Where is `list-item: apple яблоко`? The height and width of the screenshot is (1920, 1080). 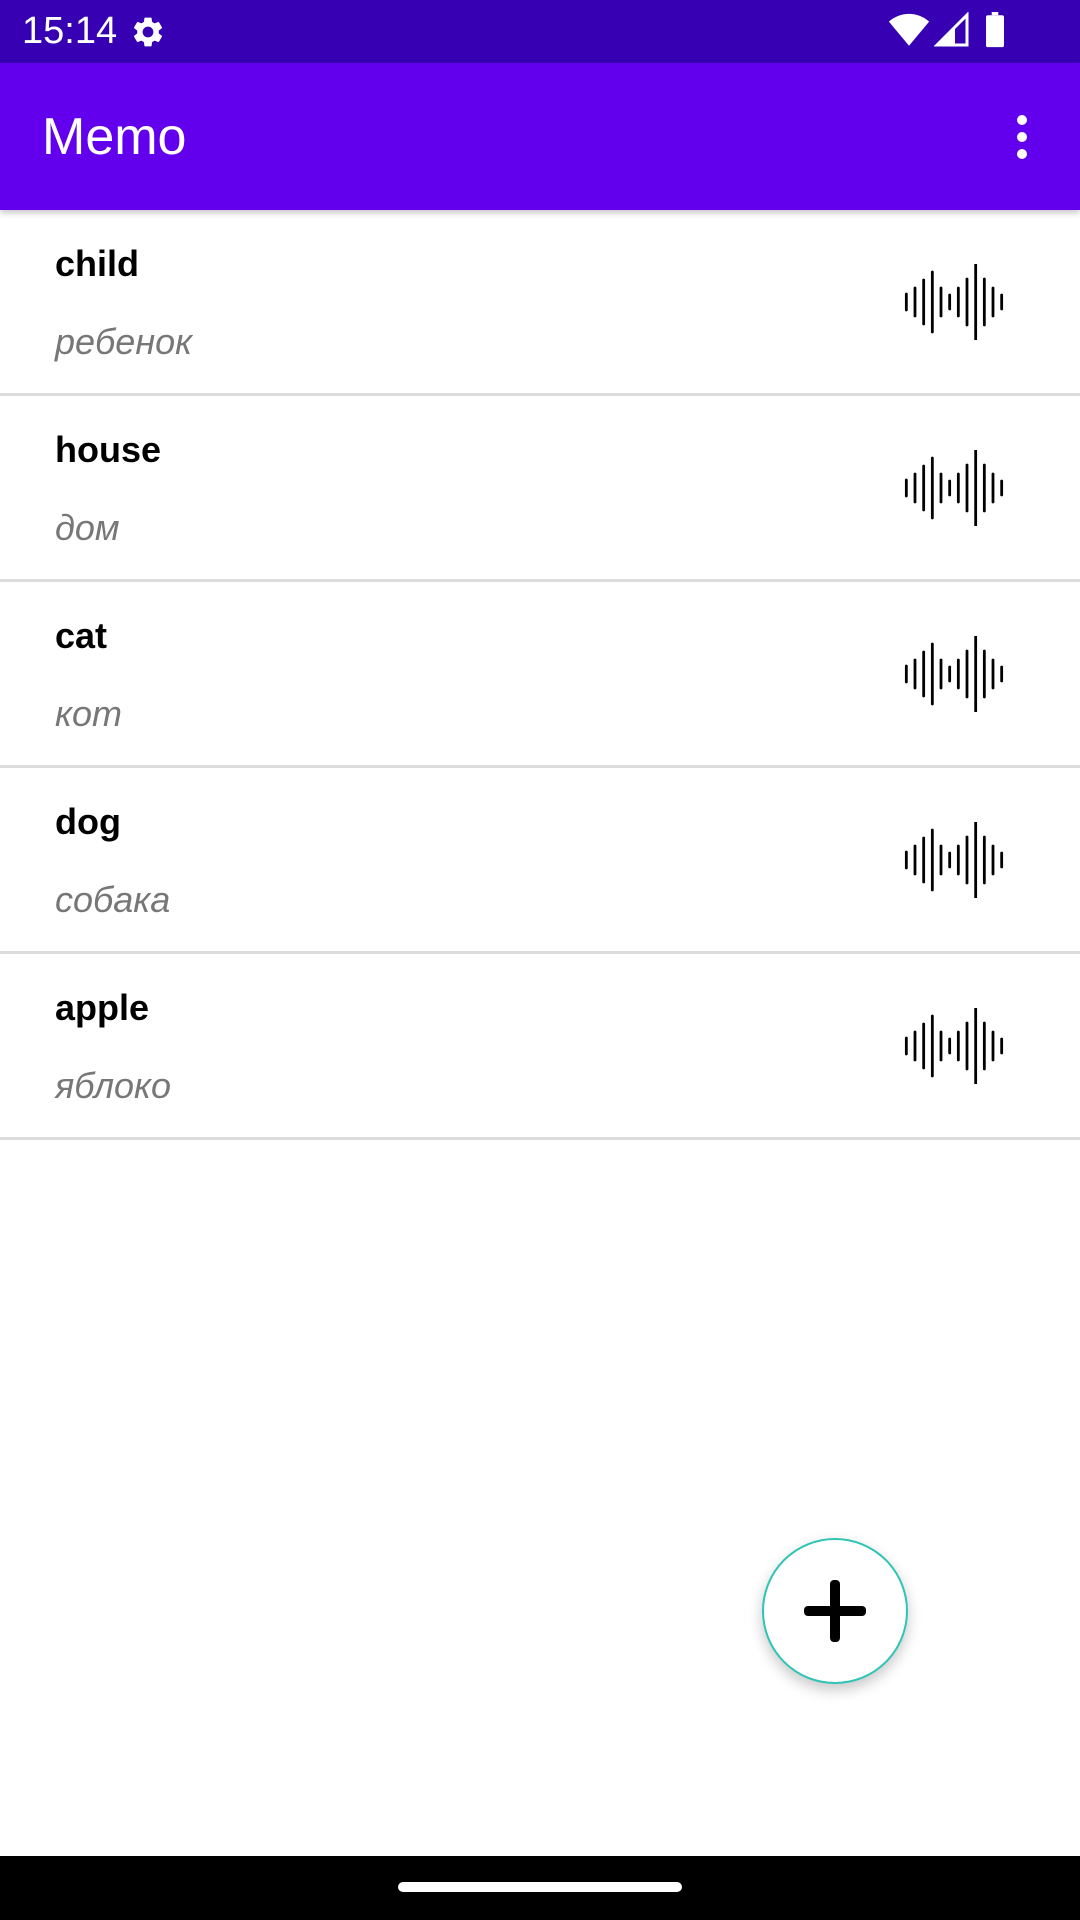 list-item: apple яблоко is located at coordinates (540, 1047).